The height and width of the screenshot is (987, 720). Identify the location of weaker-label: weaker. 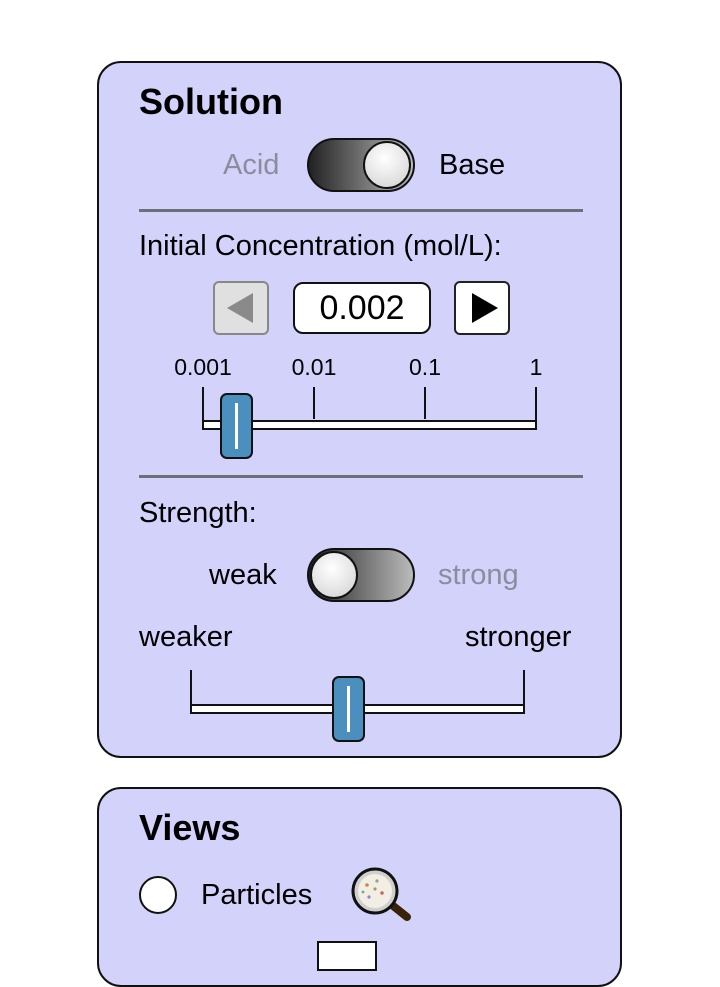
(186, 637).